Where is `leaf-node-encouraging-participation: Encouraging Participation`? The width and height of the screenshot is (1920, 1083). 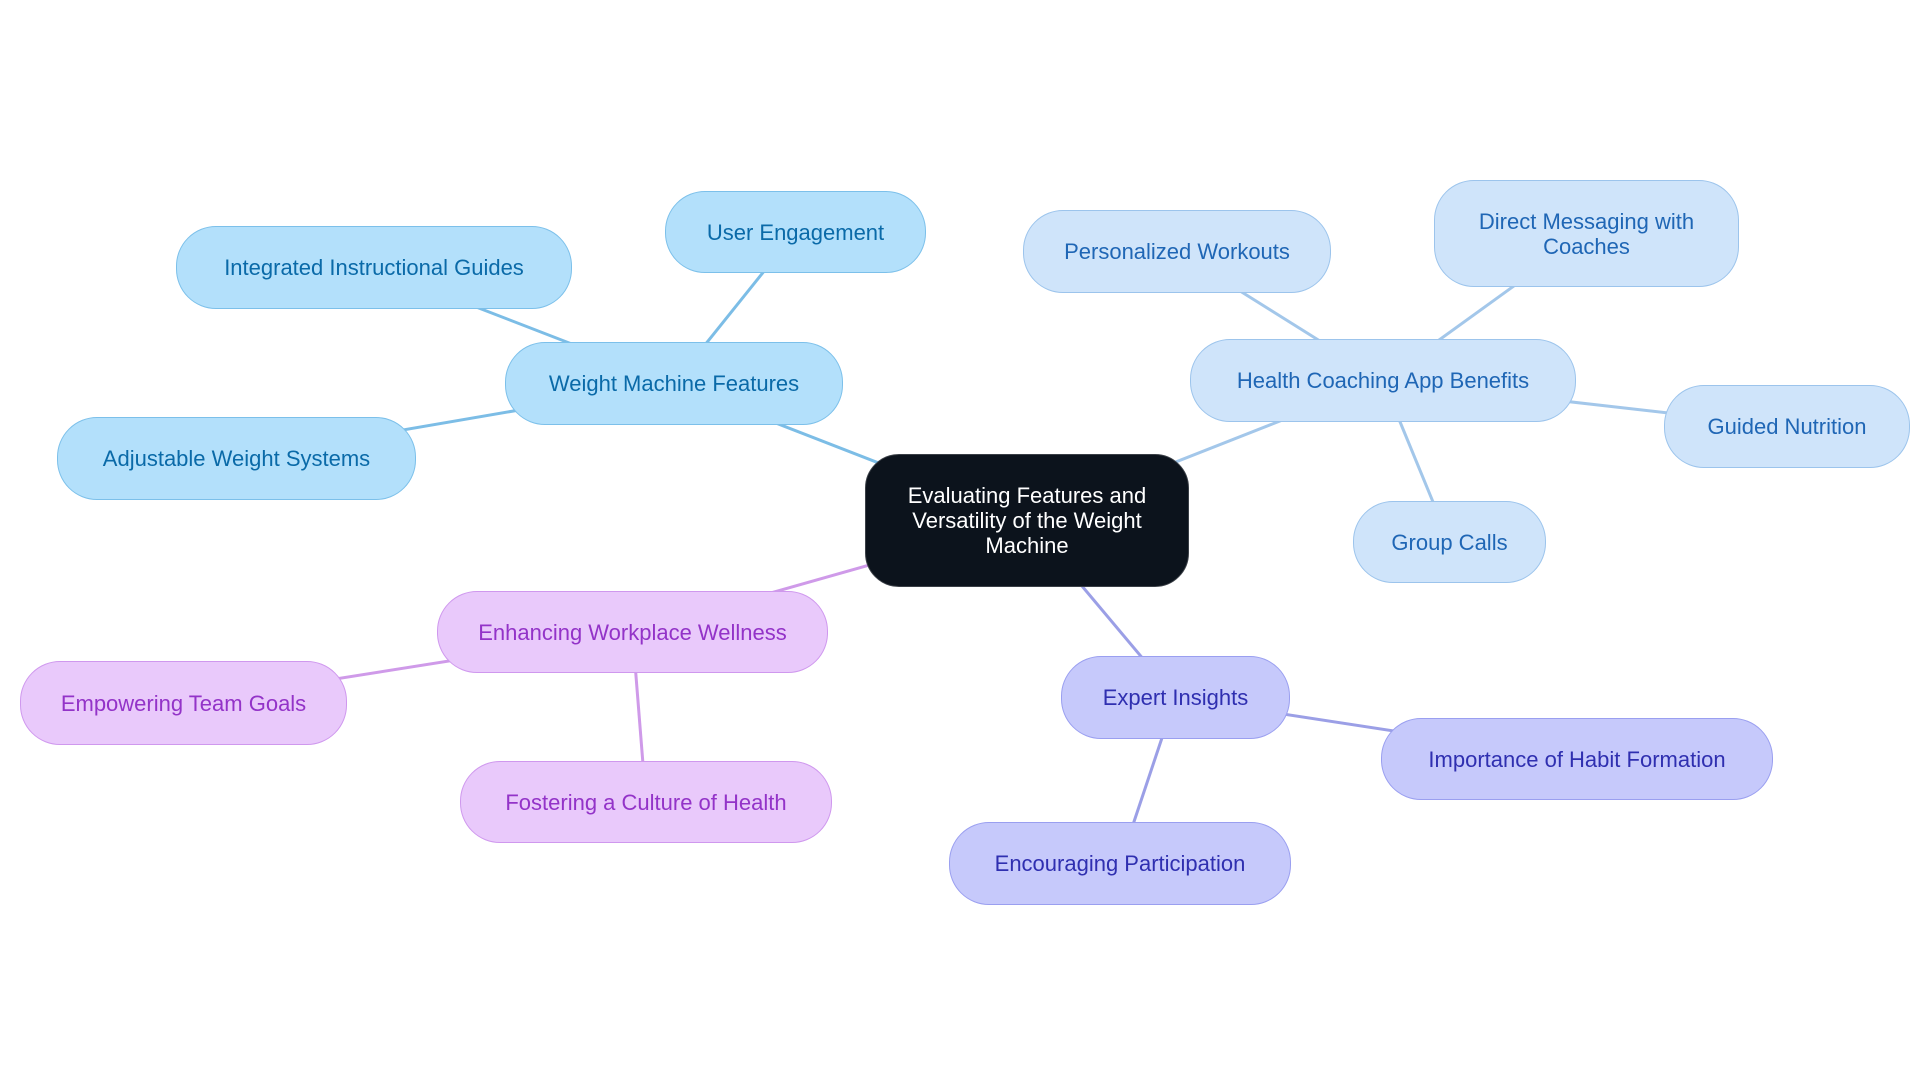
leaf-node-encouraging-participation: Encouraging Participation is located at coordinates (1120, 863).